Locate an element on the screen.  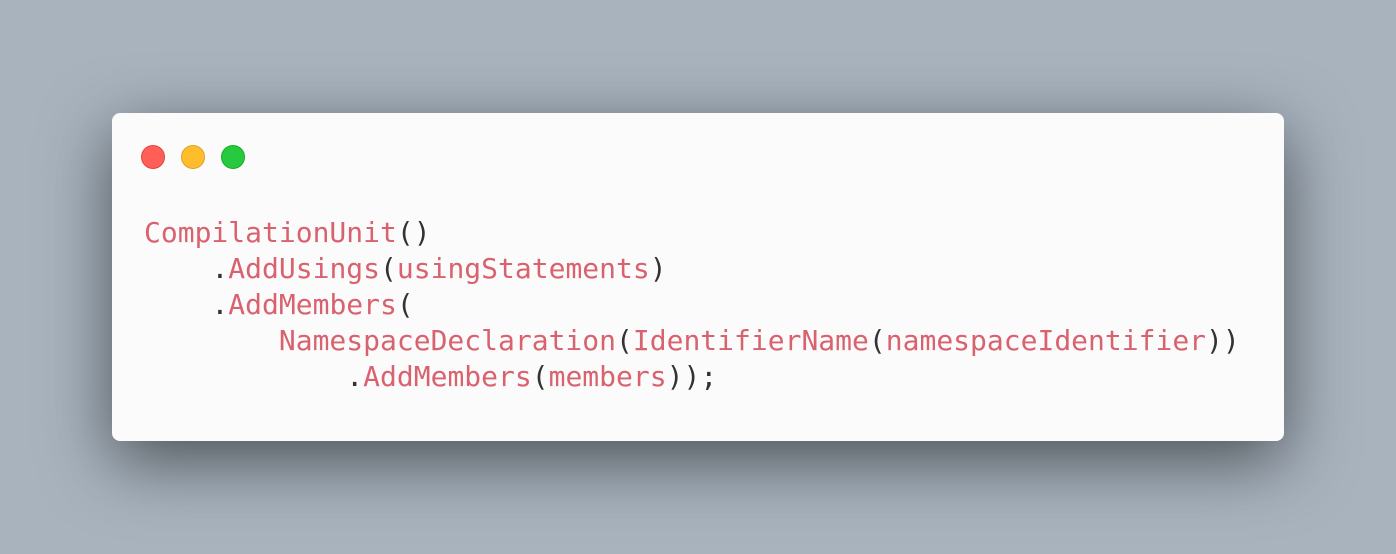
code-line: .AddMembers(members)); is located at coordinates (692, 377).